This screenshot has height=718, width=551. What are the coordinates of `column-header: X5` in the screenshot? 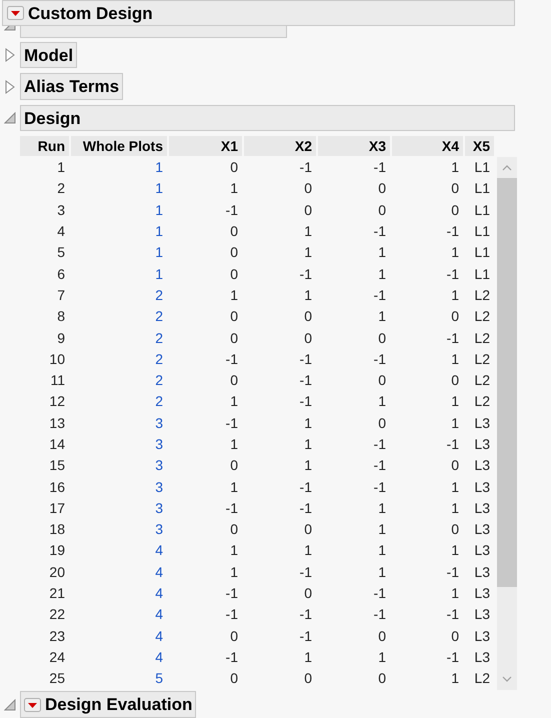 It's located at (479, 146).